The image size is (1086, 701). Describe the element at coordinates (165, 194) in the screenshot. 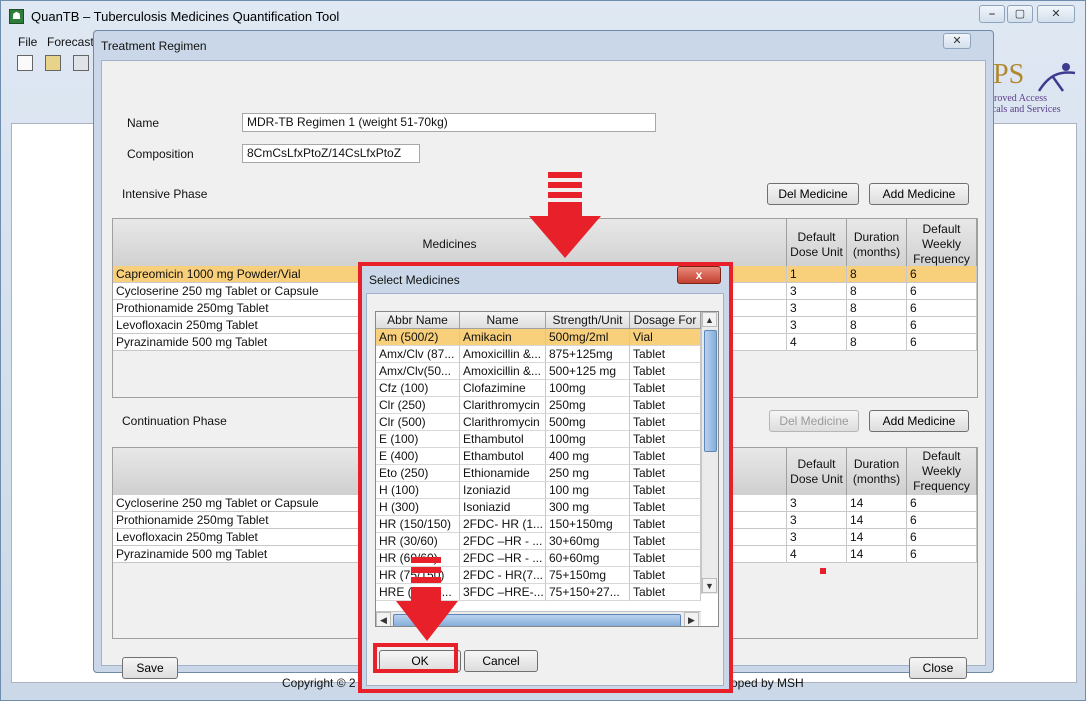

I see `intensive-phase-label: Intensive Phase` at that location.